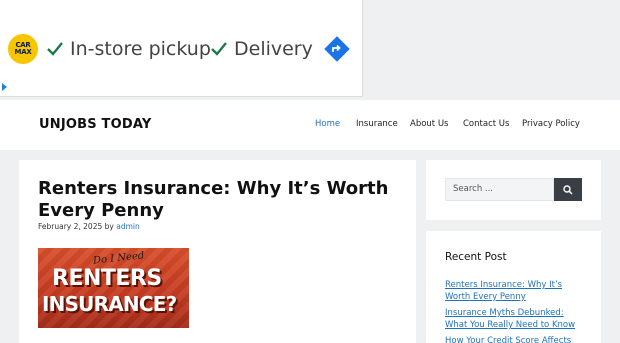  Describe the element at coordinates (140, 49) in the screenshot. I see `ad-item-label: In-store pickup` at that location.